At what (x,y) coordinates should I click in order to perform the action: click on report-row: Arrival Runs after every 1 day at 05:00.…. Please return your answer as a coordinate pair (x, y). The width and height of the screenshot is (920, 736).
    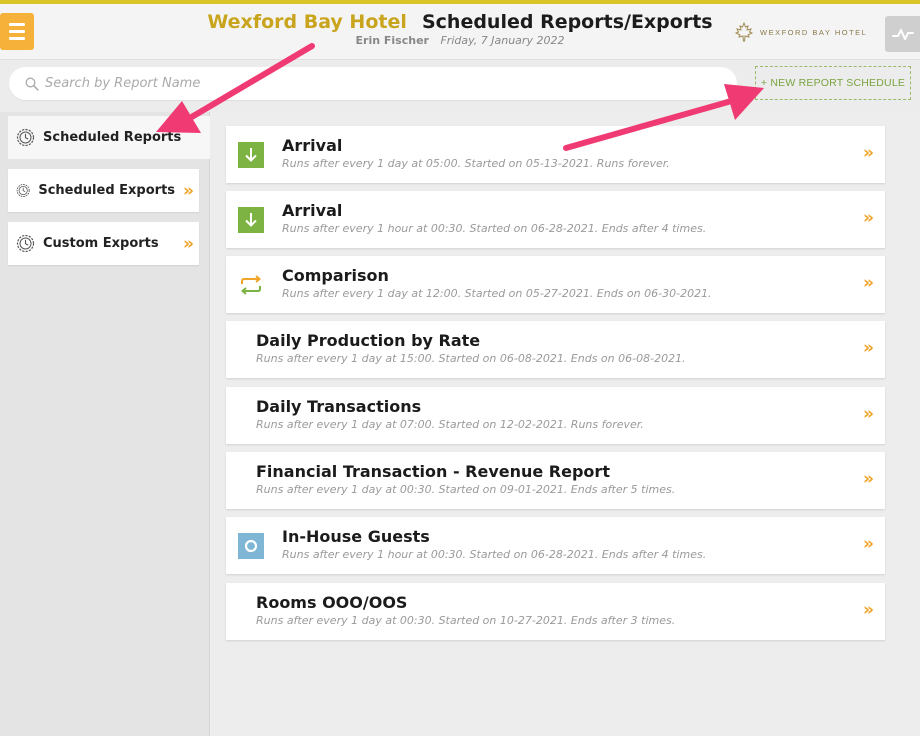
    Looking at the image, I should click on (555, 154).